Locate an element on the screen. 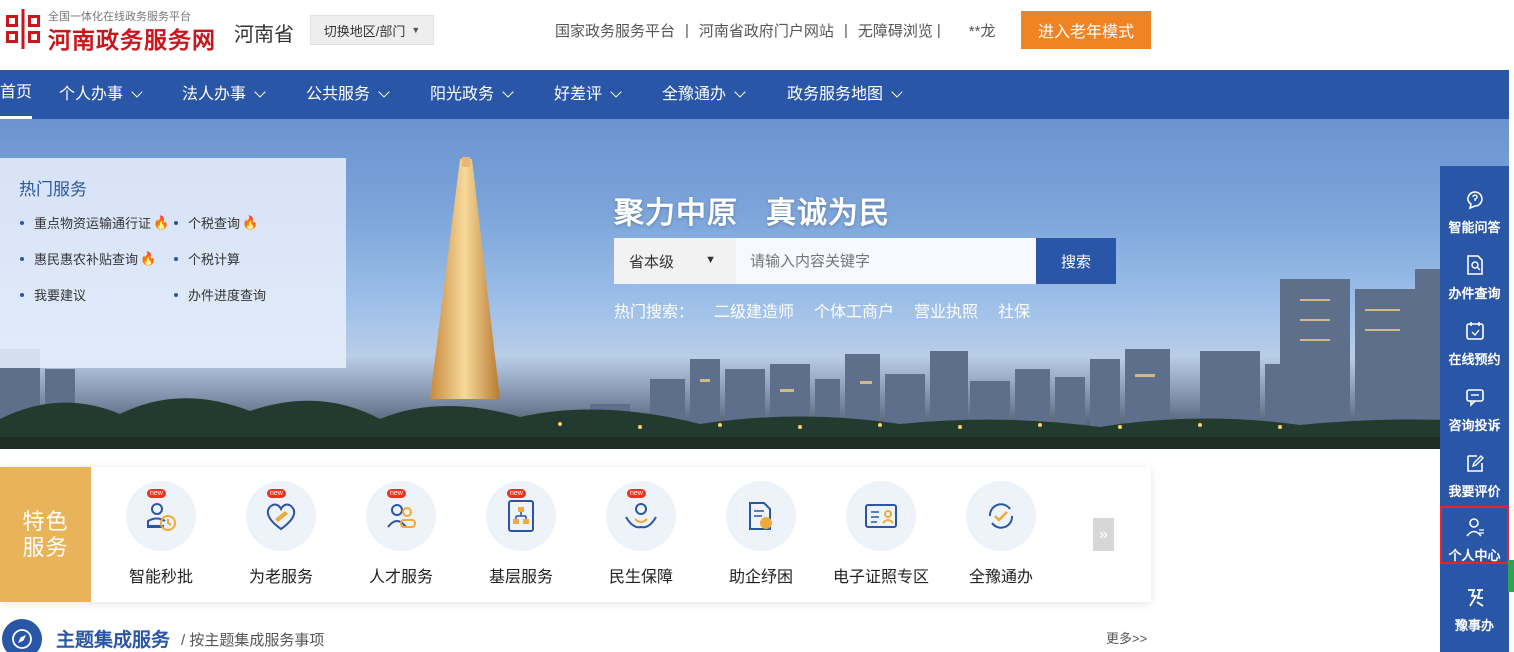 The height and width of the screenshot is (652, 1514). featured-label-line2: 服务 is located at coordinates (45, 547).